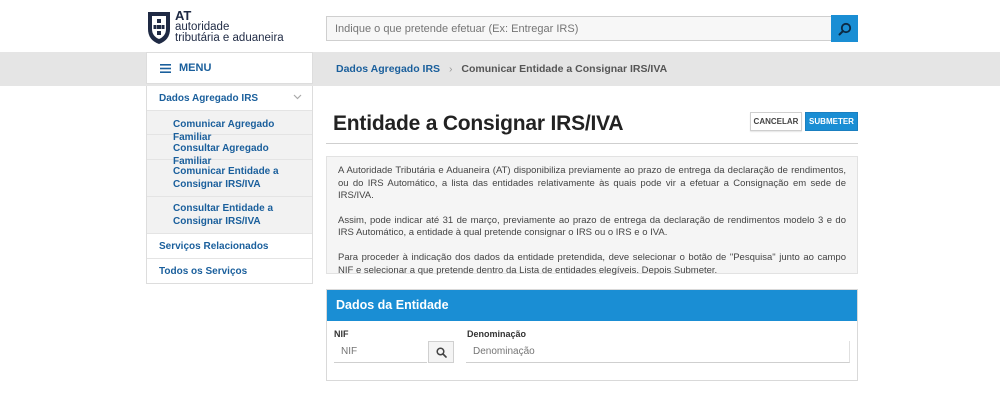 The height and width of the screenshot is (399, 1000). What do you see at coordinates (214, 246) in the screenshot?
I see `sidebar-item-label: Serviços Relacionados` at bounding box center [214, 246].